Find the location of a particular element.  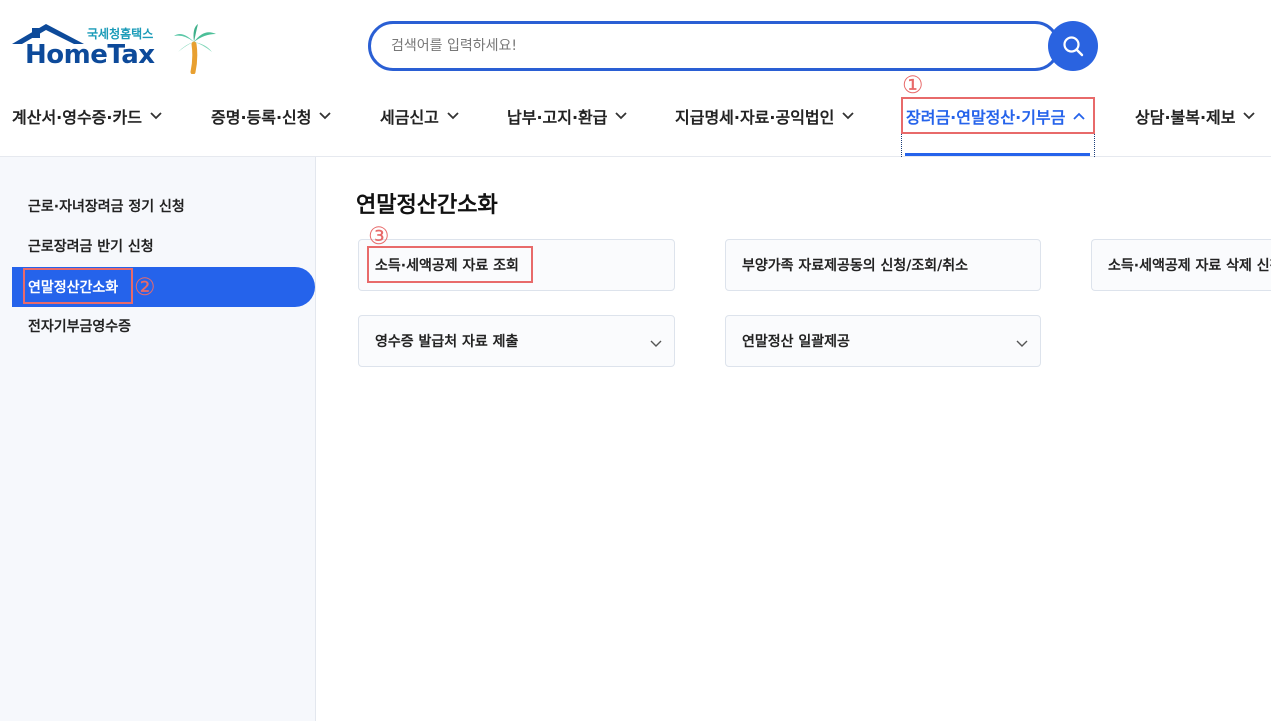

annotation-number-2: ② is located at coordinates (145, 287).